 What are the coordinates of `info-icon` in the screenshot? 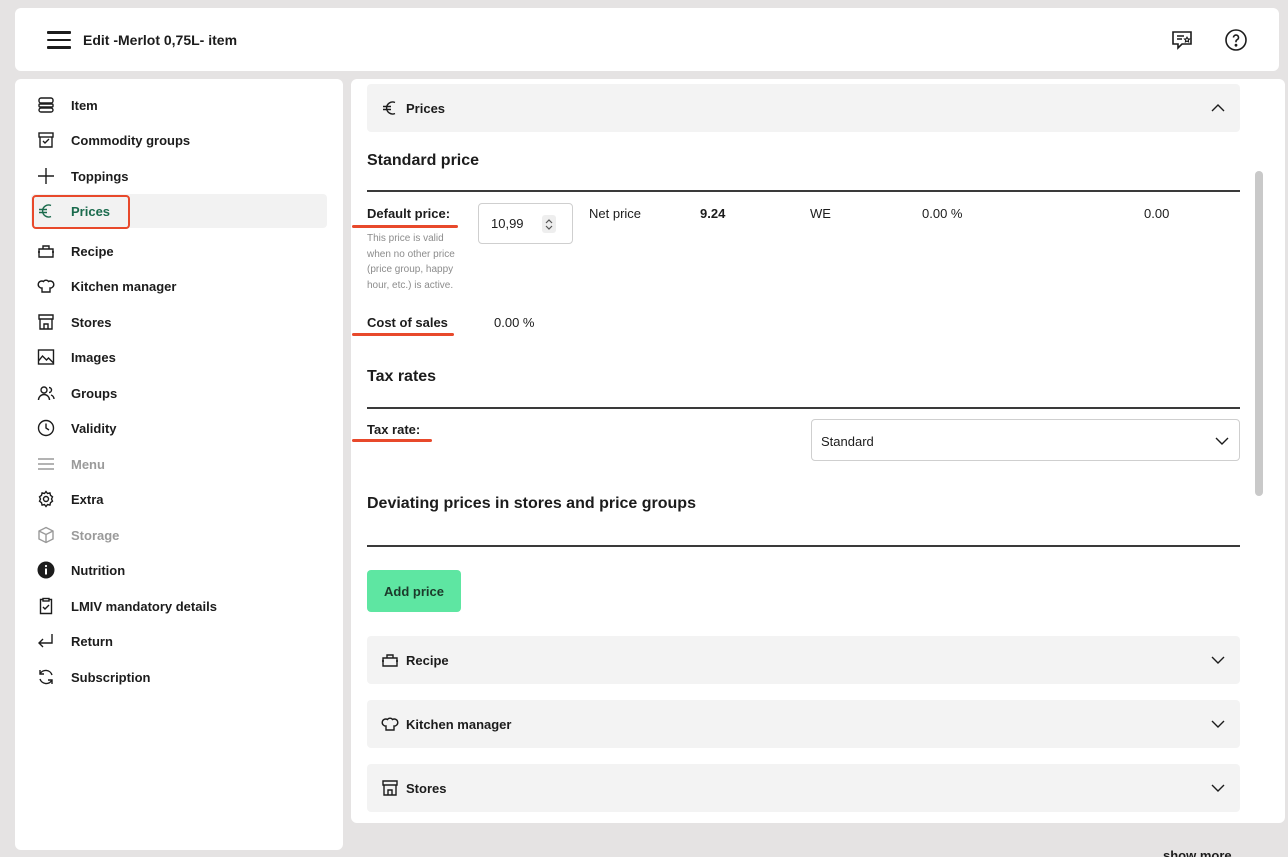 It's located at (46, 570).